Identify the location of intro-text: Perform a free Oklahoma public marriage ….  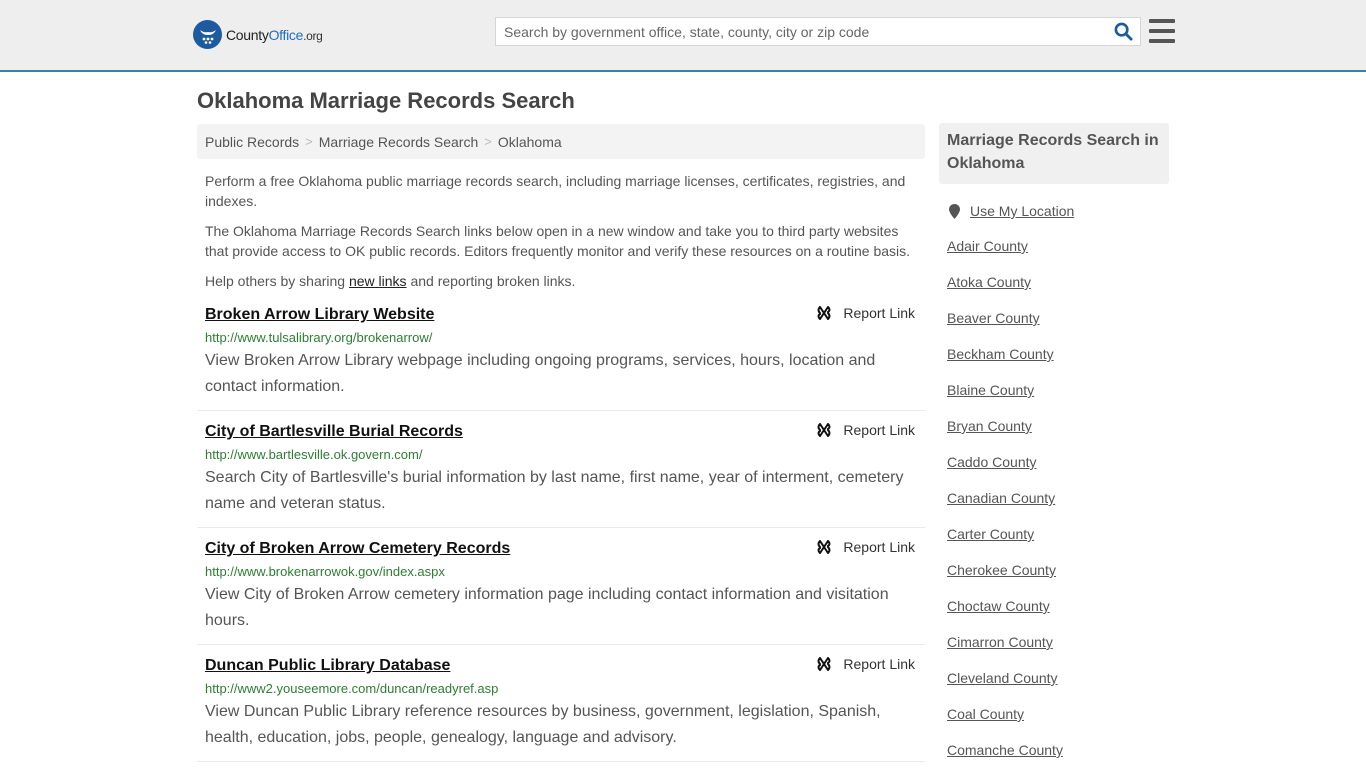
(561, 231).